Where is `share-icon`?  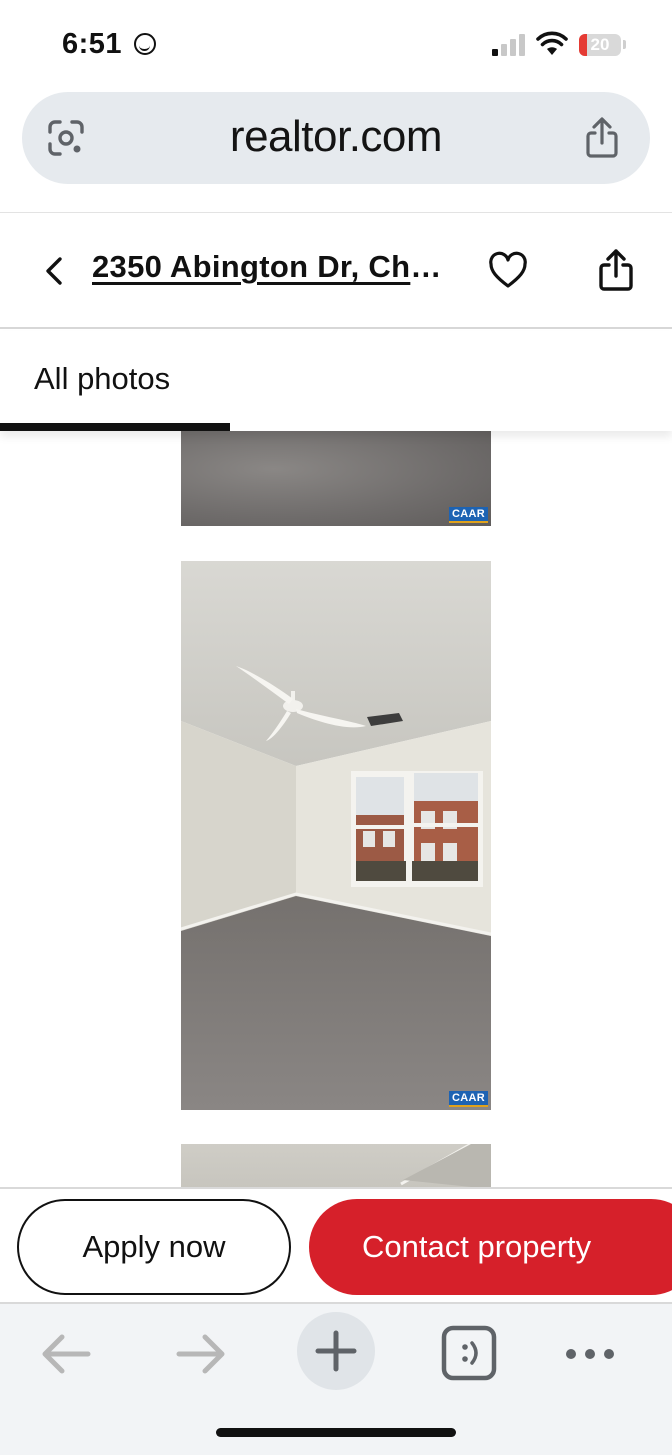
share-icon is located at coordinates (616, 270).